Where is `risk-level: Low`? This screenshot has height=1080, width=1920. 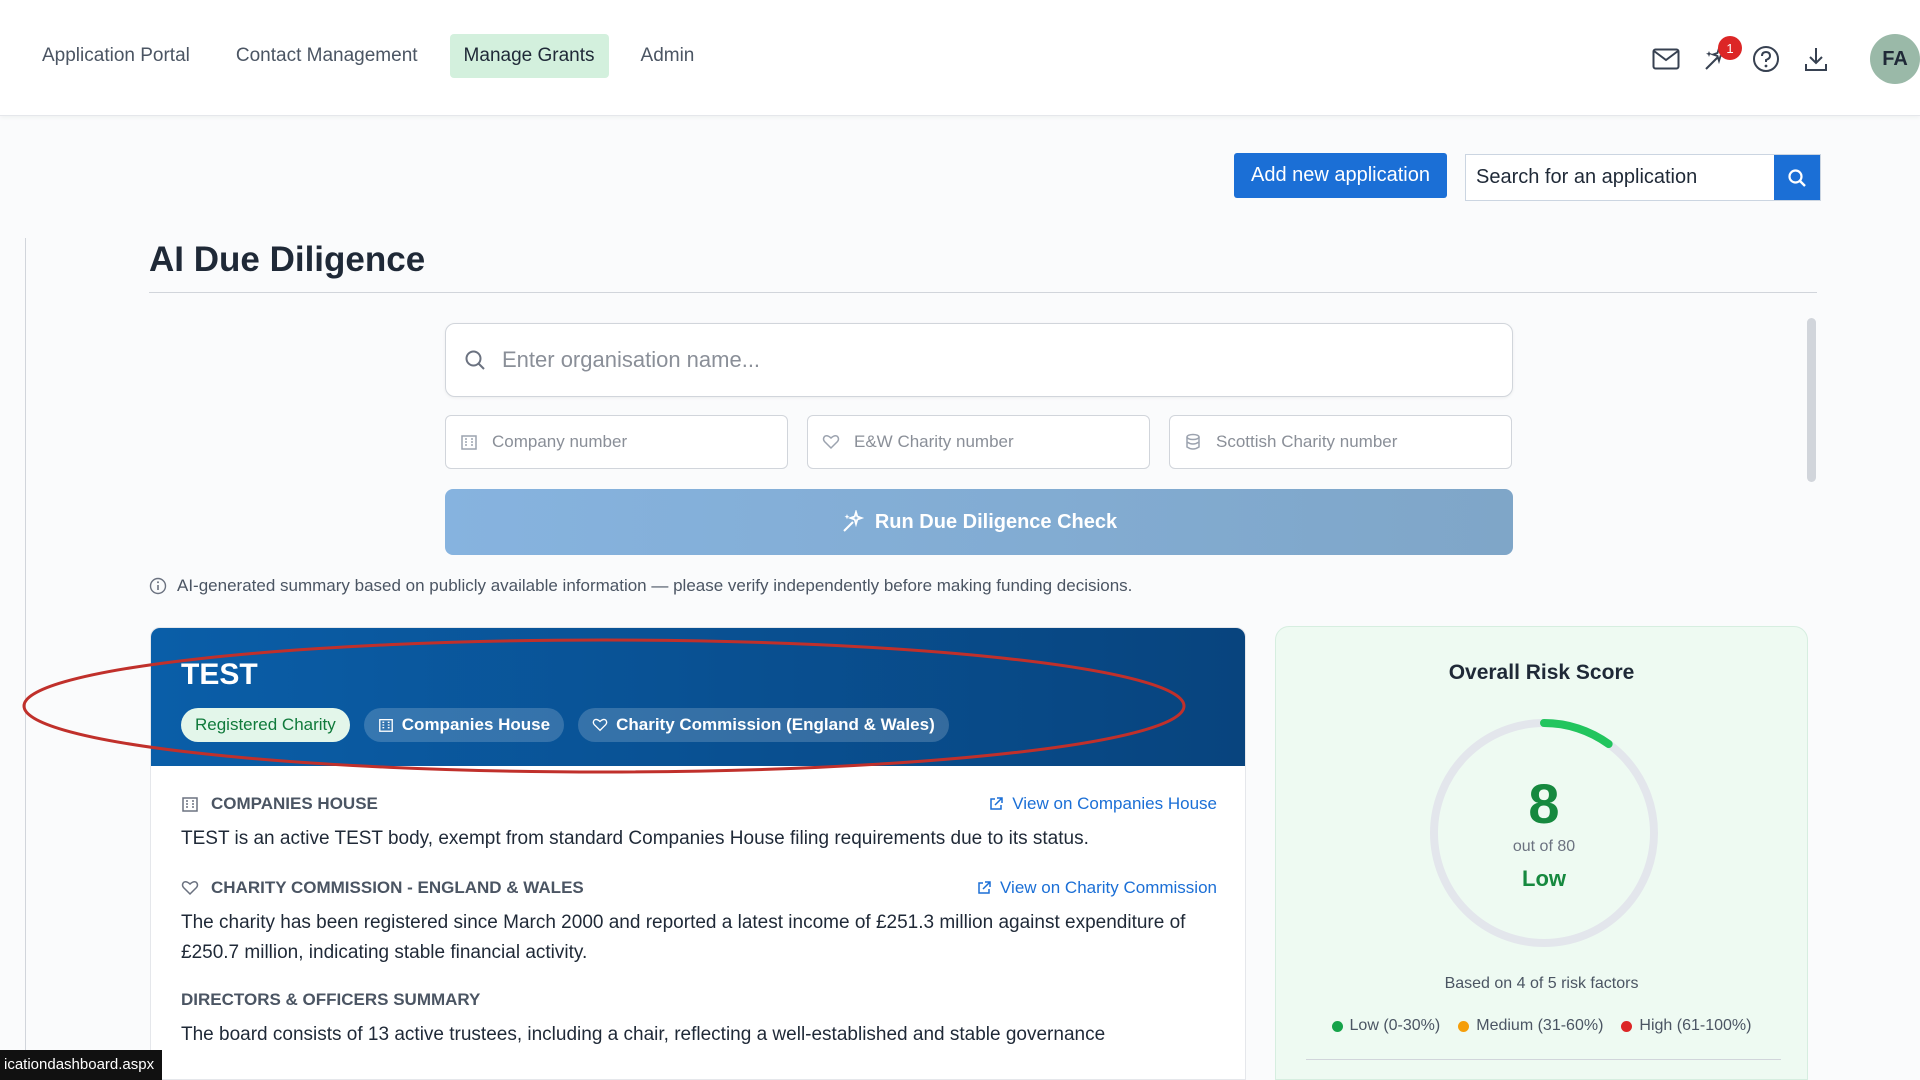
risk-level: Low is located at coordinates (1544, 878).